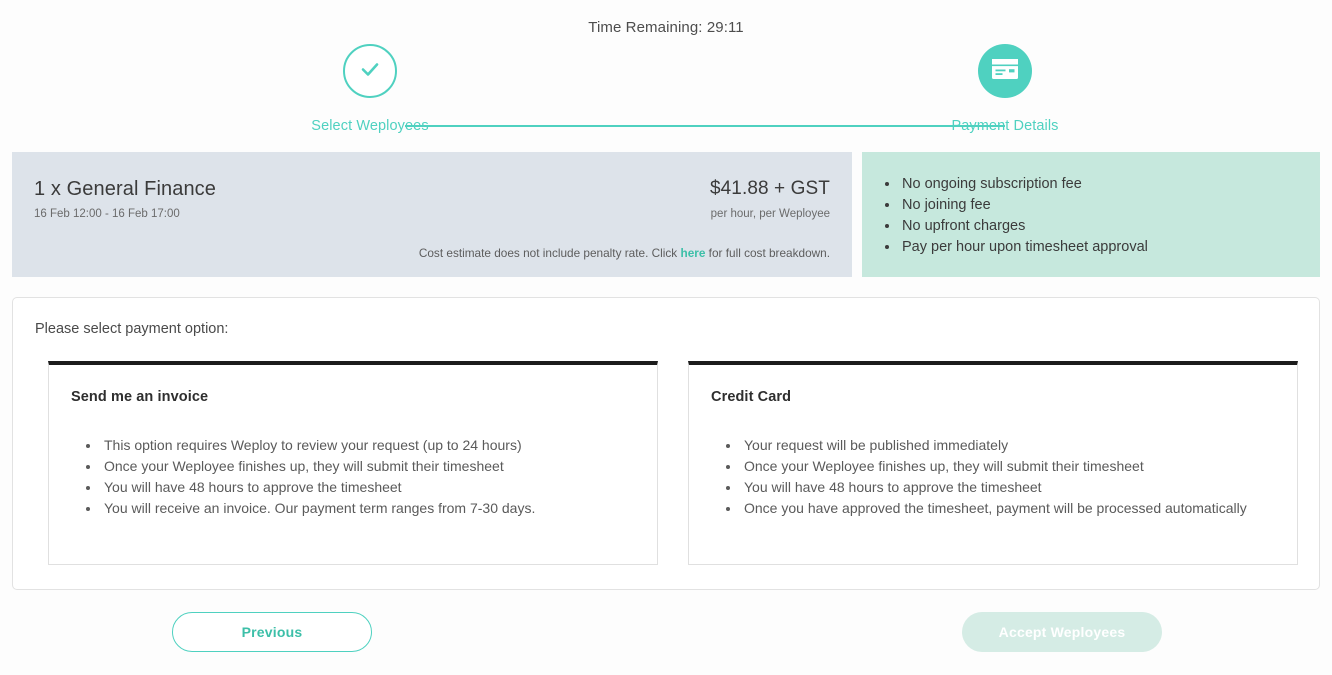 This screenshot has width=1332, height=675. Describe the element at coordinates (692, 253) in the screenshot. I see `cost-breakdown-link: here` at that location.